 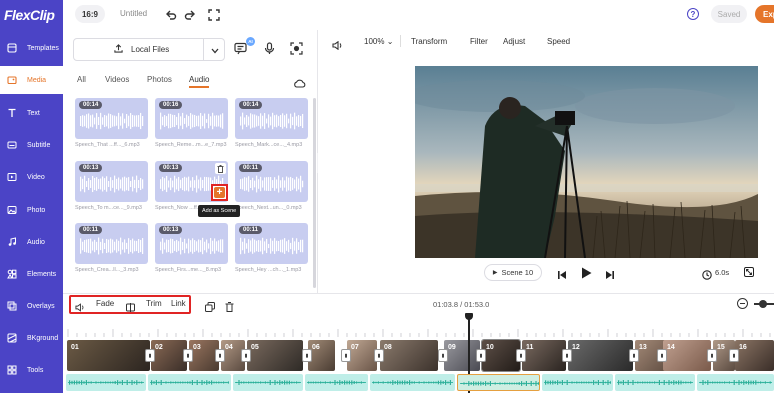 I want to click on sidebar-item-overlays: Overlays, so click(x=31, y=306).